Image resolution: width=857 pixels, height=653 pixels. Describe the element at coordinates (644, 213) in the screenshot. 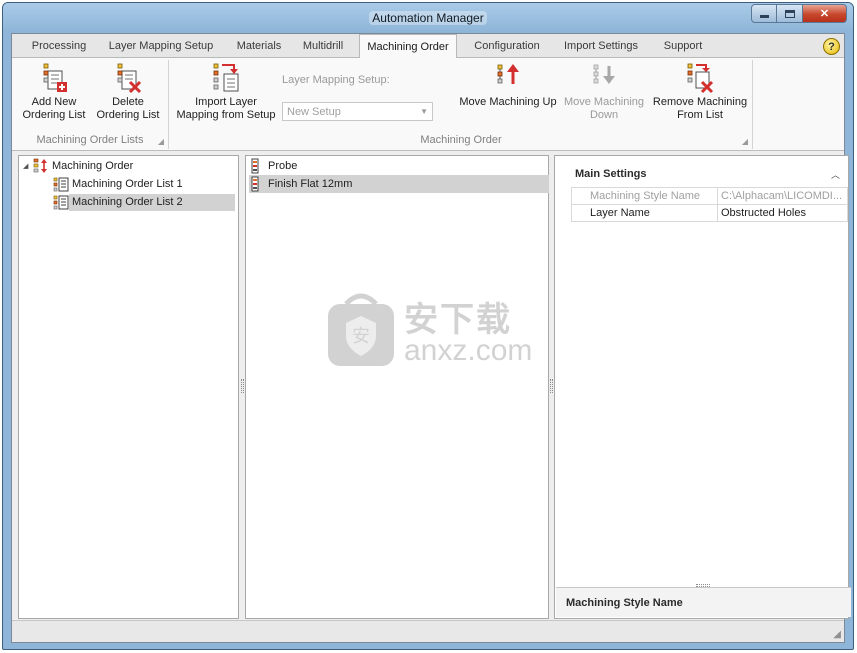

I see `property-name: Layer Name` at that location.